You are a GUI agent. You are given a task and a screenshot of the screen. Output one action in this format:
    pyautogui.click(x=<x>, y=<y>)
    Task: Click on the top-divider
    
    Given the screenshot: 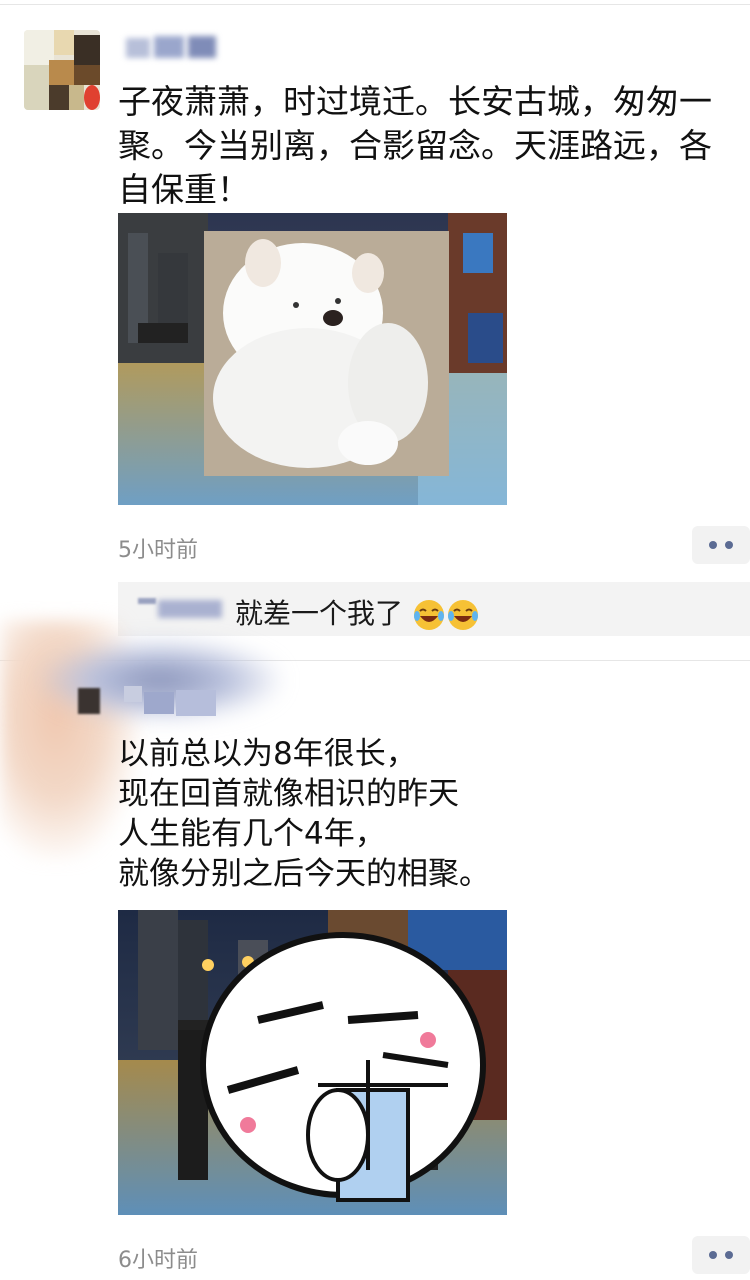 What is the action you would take?
    pyautogui.click(x=375, y=4)
    